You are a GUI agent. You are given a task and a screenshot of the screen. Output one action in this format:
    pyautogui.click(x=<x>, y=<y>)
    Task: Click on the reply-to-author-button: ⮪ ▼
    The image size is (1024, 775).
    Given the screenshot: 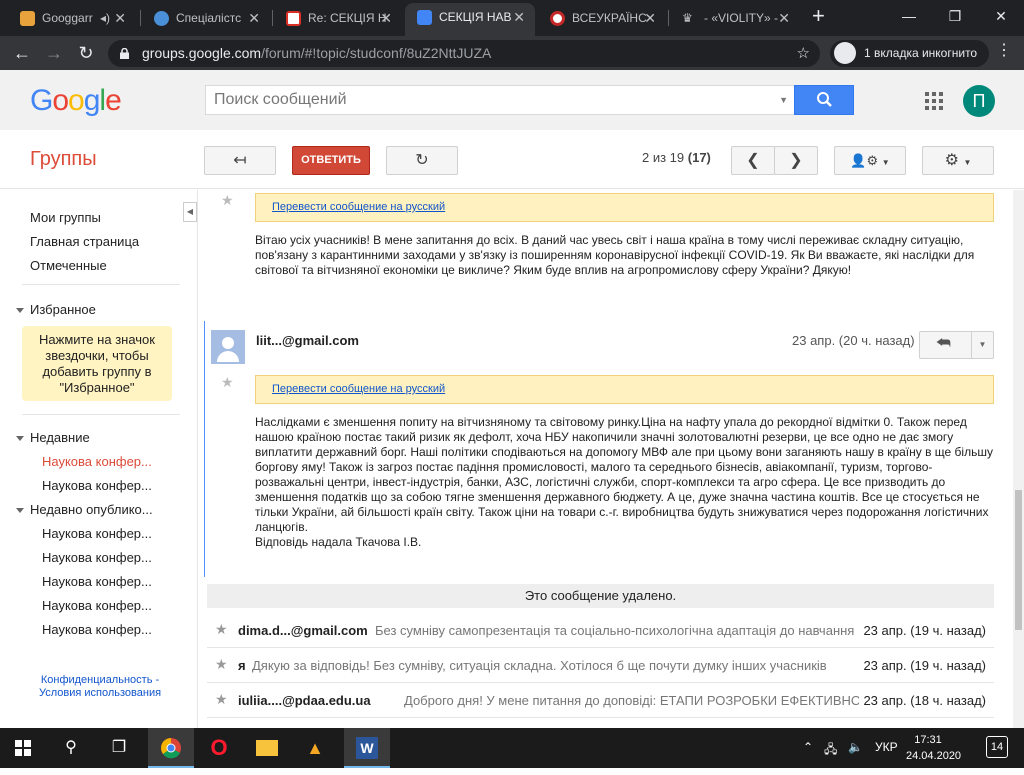 What is the action you would take?
    pyautogui.click(x=956, y=345)
    